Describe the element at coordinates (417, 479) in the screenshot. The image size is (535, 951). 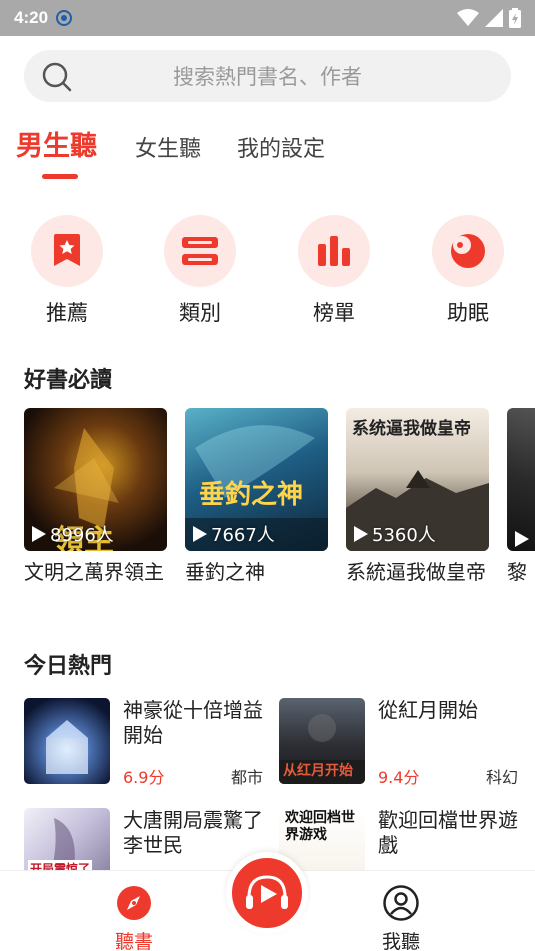
I see `book-cover: 系统逼我做皇帝 5360人` at that location.